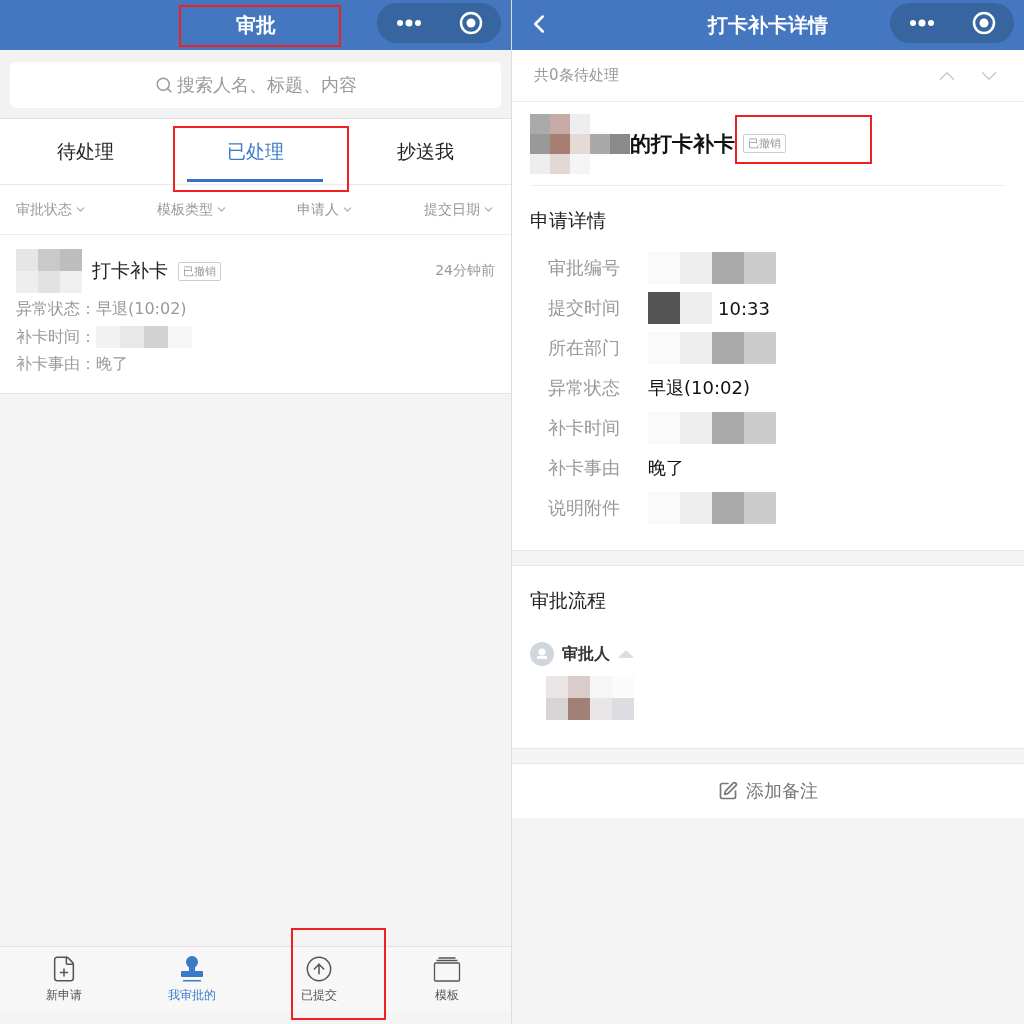  I want to click on detail-label: 补卡事由, so click(584, 468).